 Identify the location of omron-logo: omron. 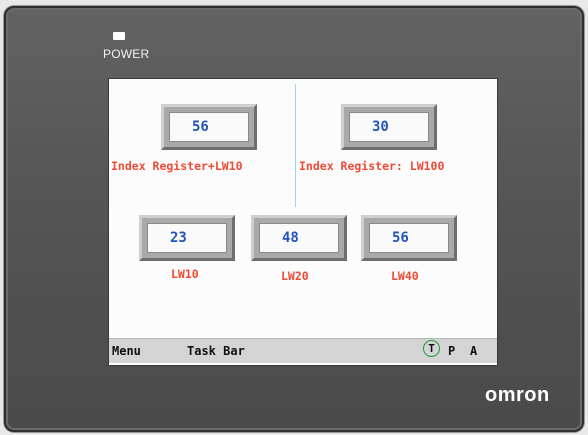
(517, 395).